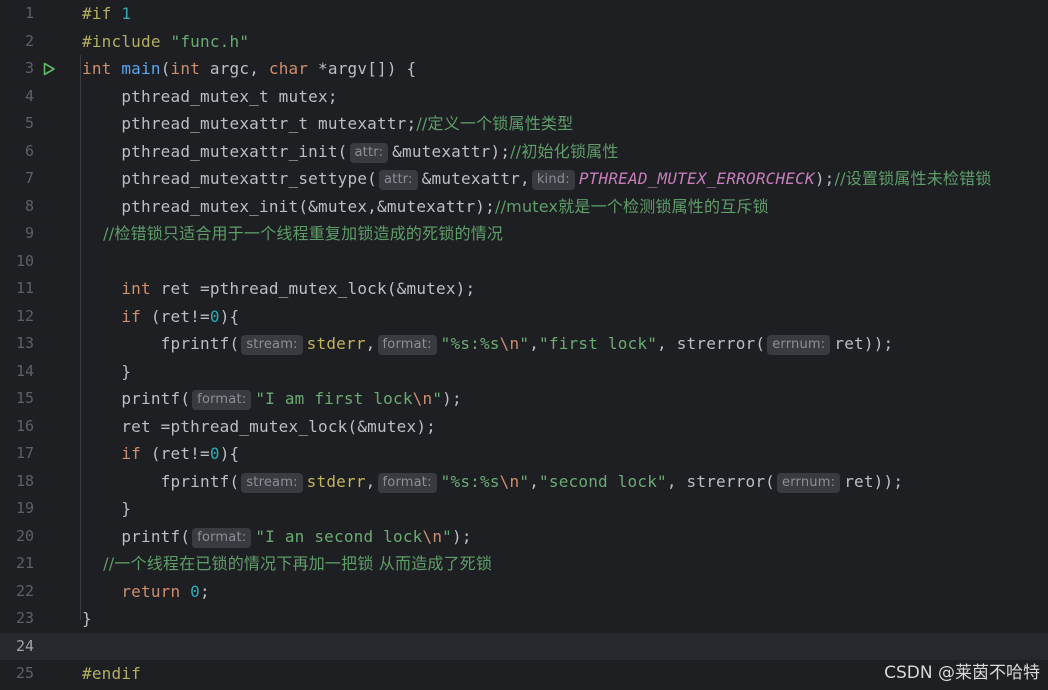 Image resolution: width=1048 pixels, height=690 pixels. Describe the element at coordinates (524, 454) in the screenshot. I see `code-line: 17 if (ret!=0){` at that location.